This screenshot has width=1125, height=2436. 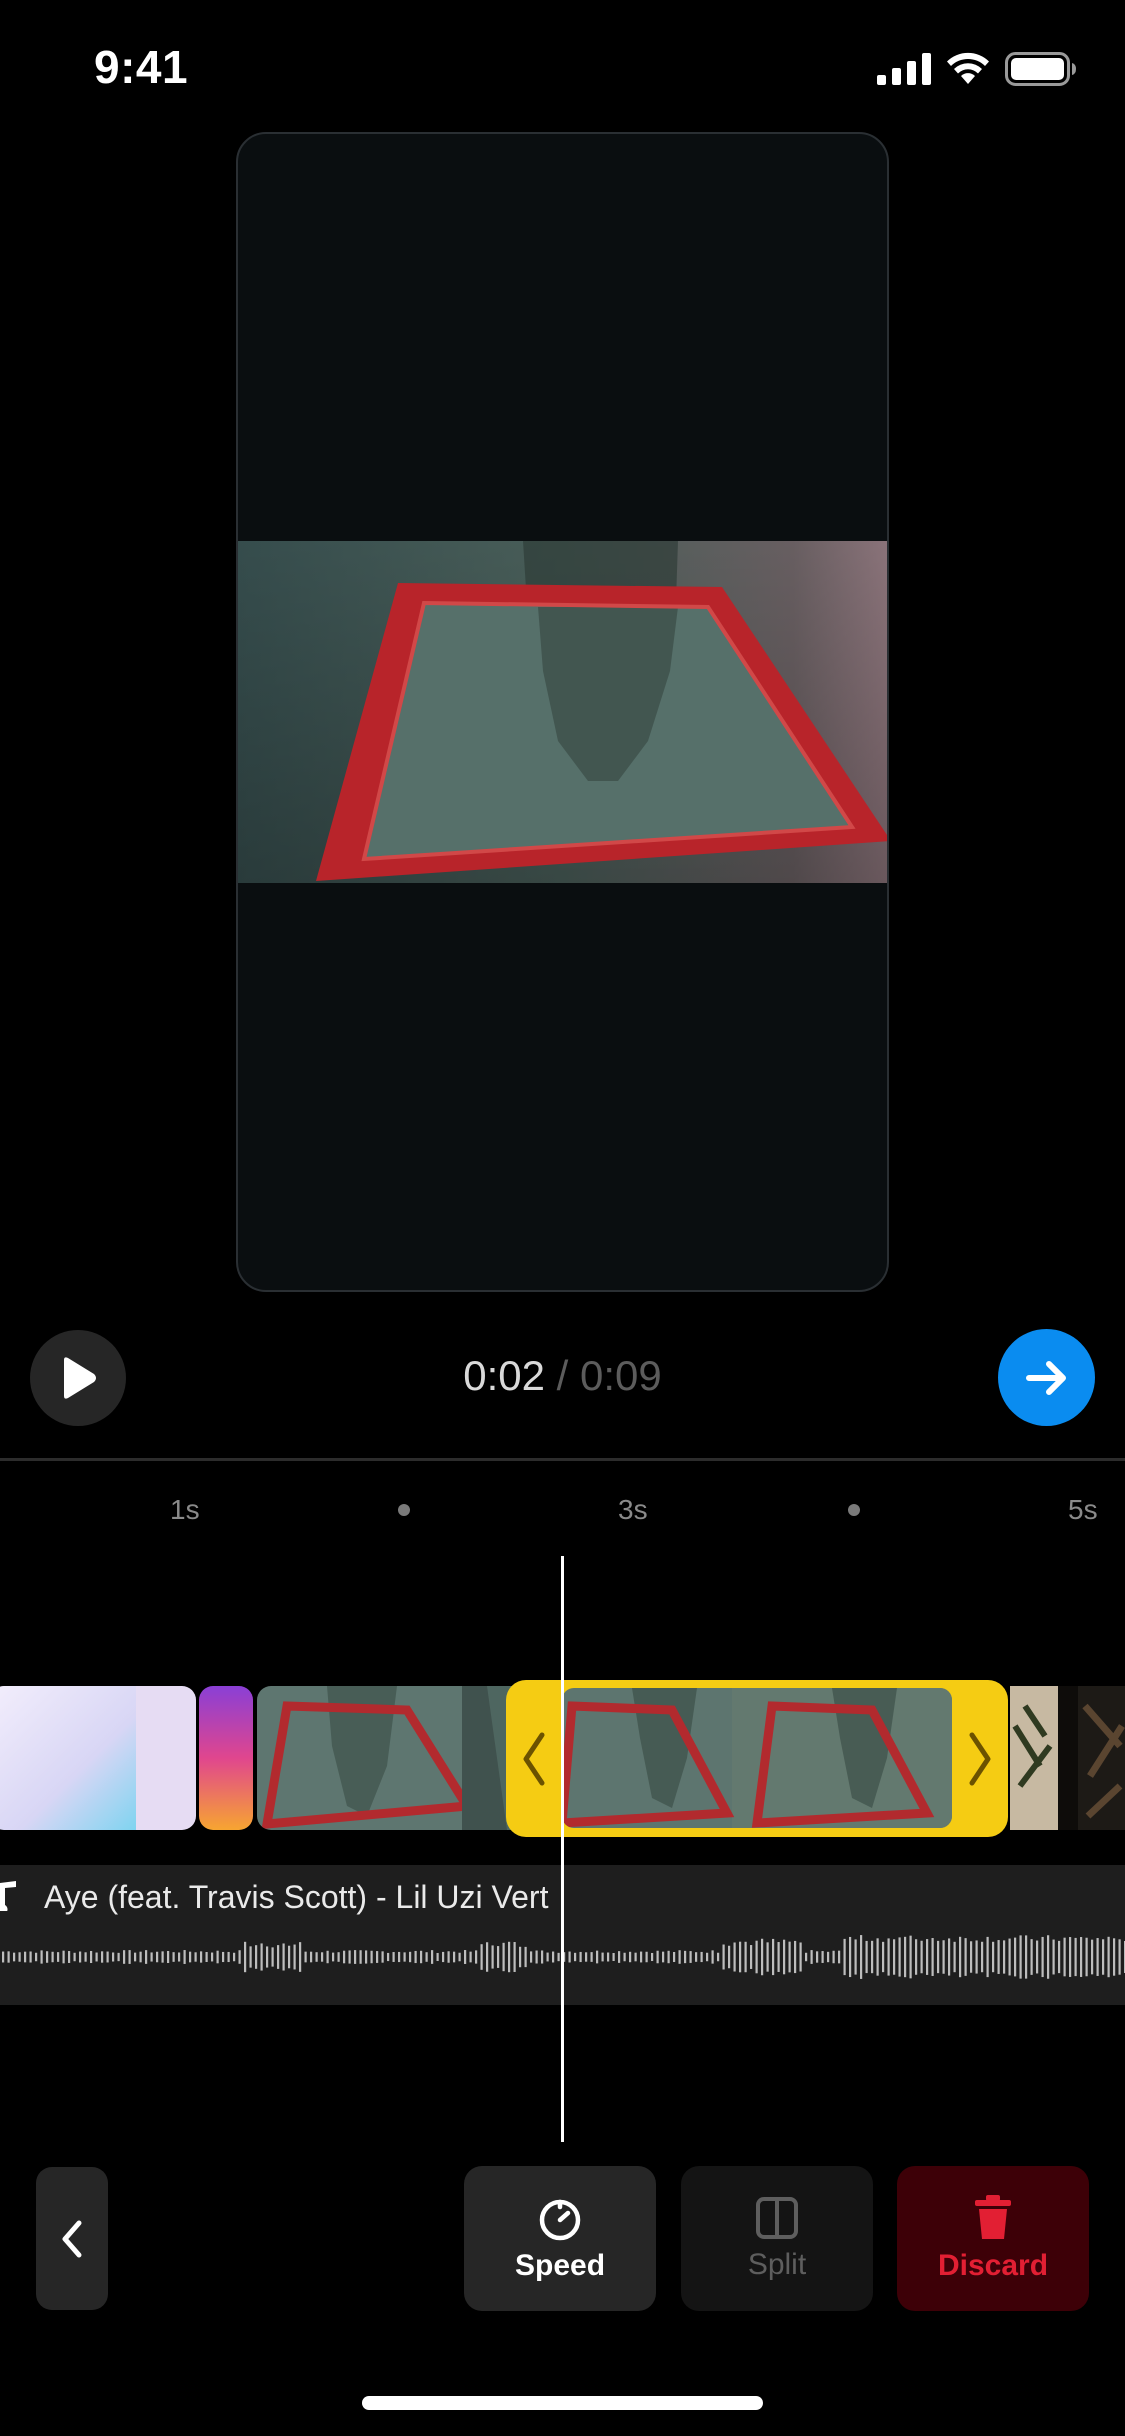 I want to click on selected-clip-trimmer, so click(x=757, y=1758).